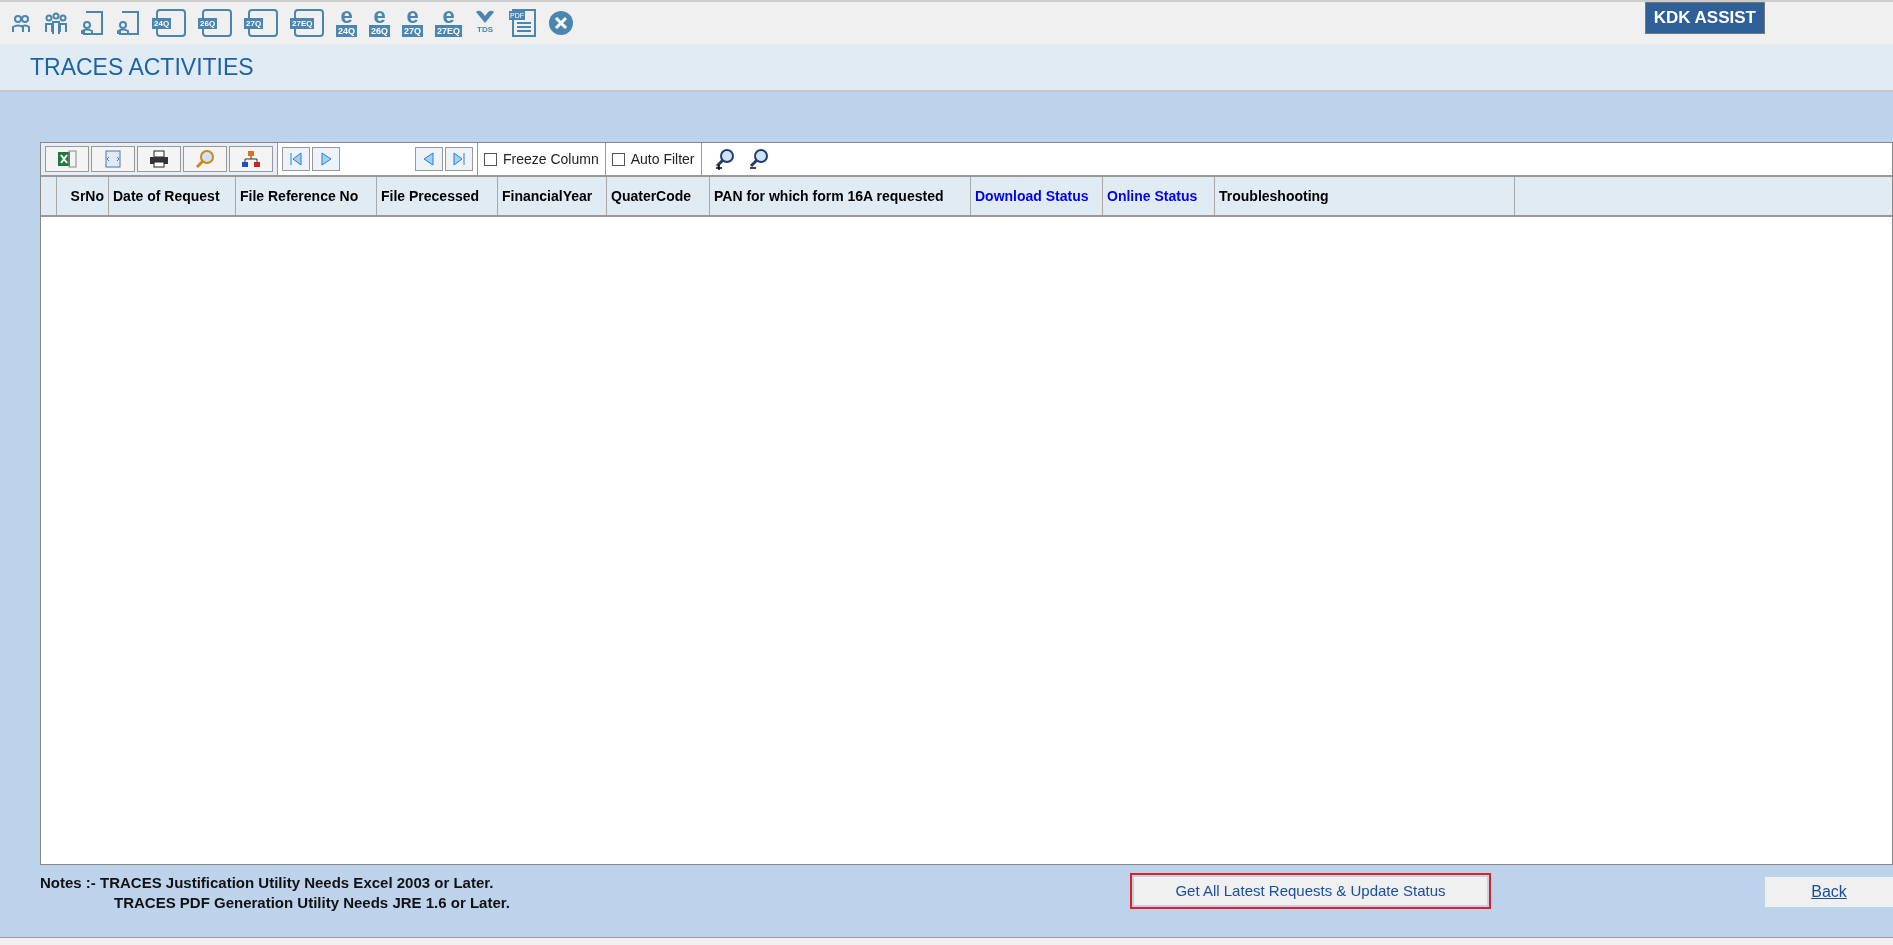 Image resolution: width=1893 pixels, height=945 pixels. I want to click on excel-export-button, so click(67, 159).